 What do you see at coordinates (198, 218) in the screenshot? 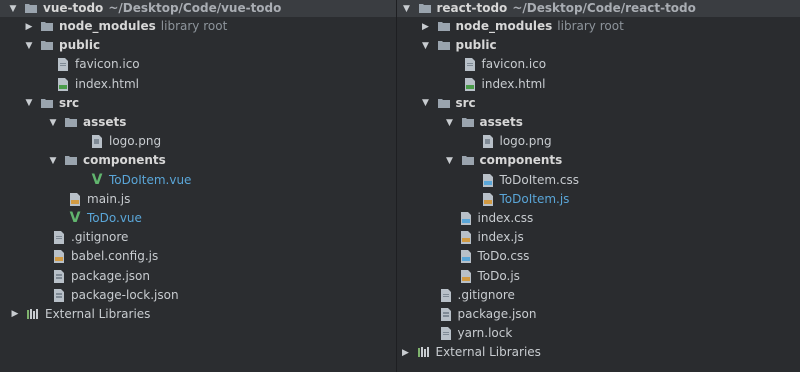
I see `tree-row-todo-vue: V ToDo.vue` at bounding box center [198, 218].